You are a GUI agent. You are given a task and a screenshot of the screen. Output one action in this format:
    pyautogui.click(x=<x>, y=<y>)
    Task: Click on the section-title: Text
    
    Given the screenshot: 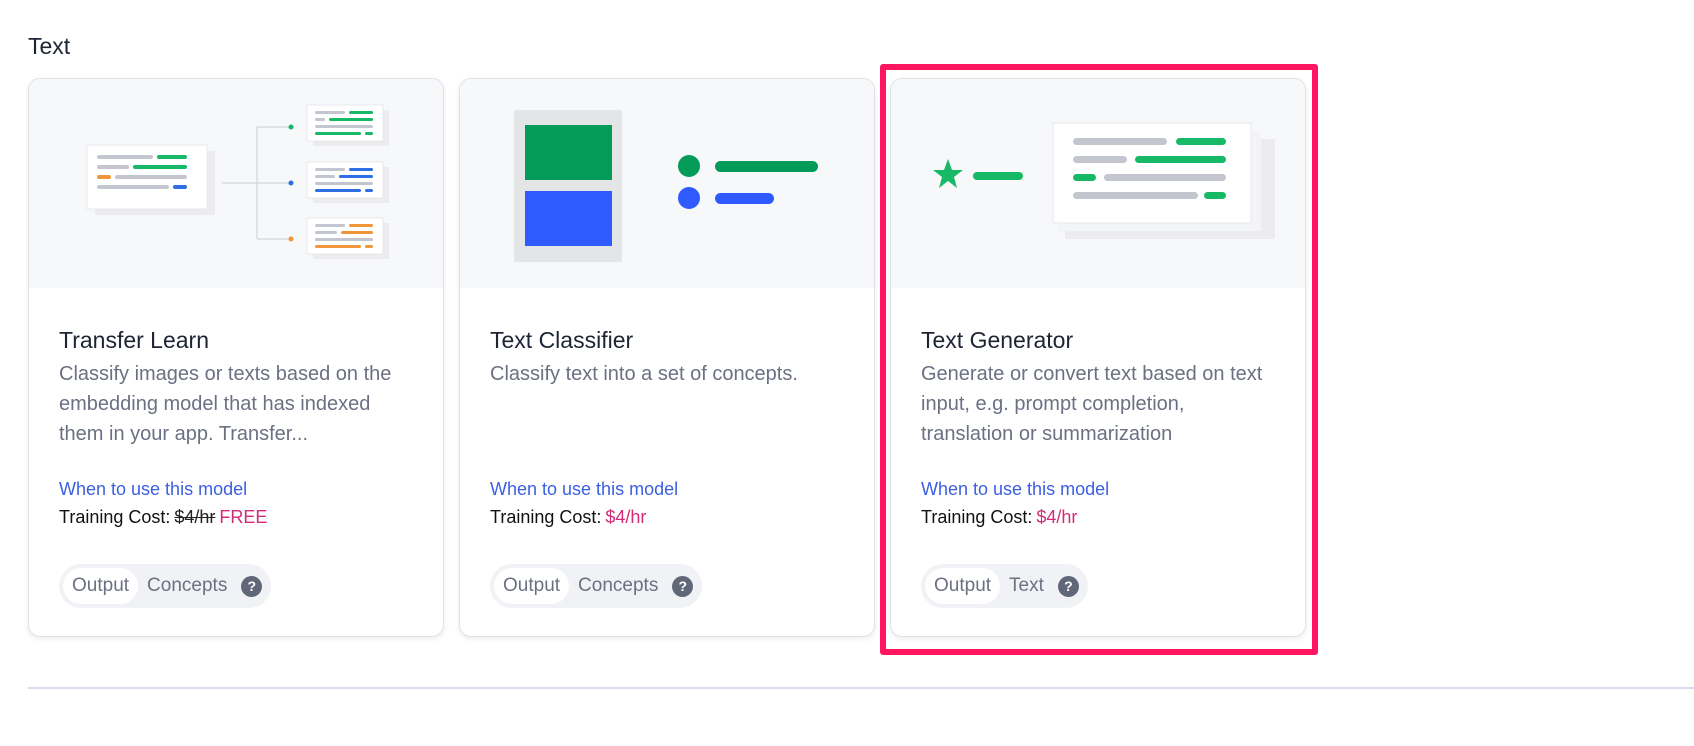 What is the action you would take?
    pyautogui.click(x=49, y=46)
    